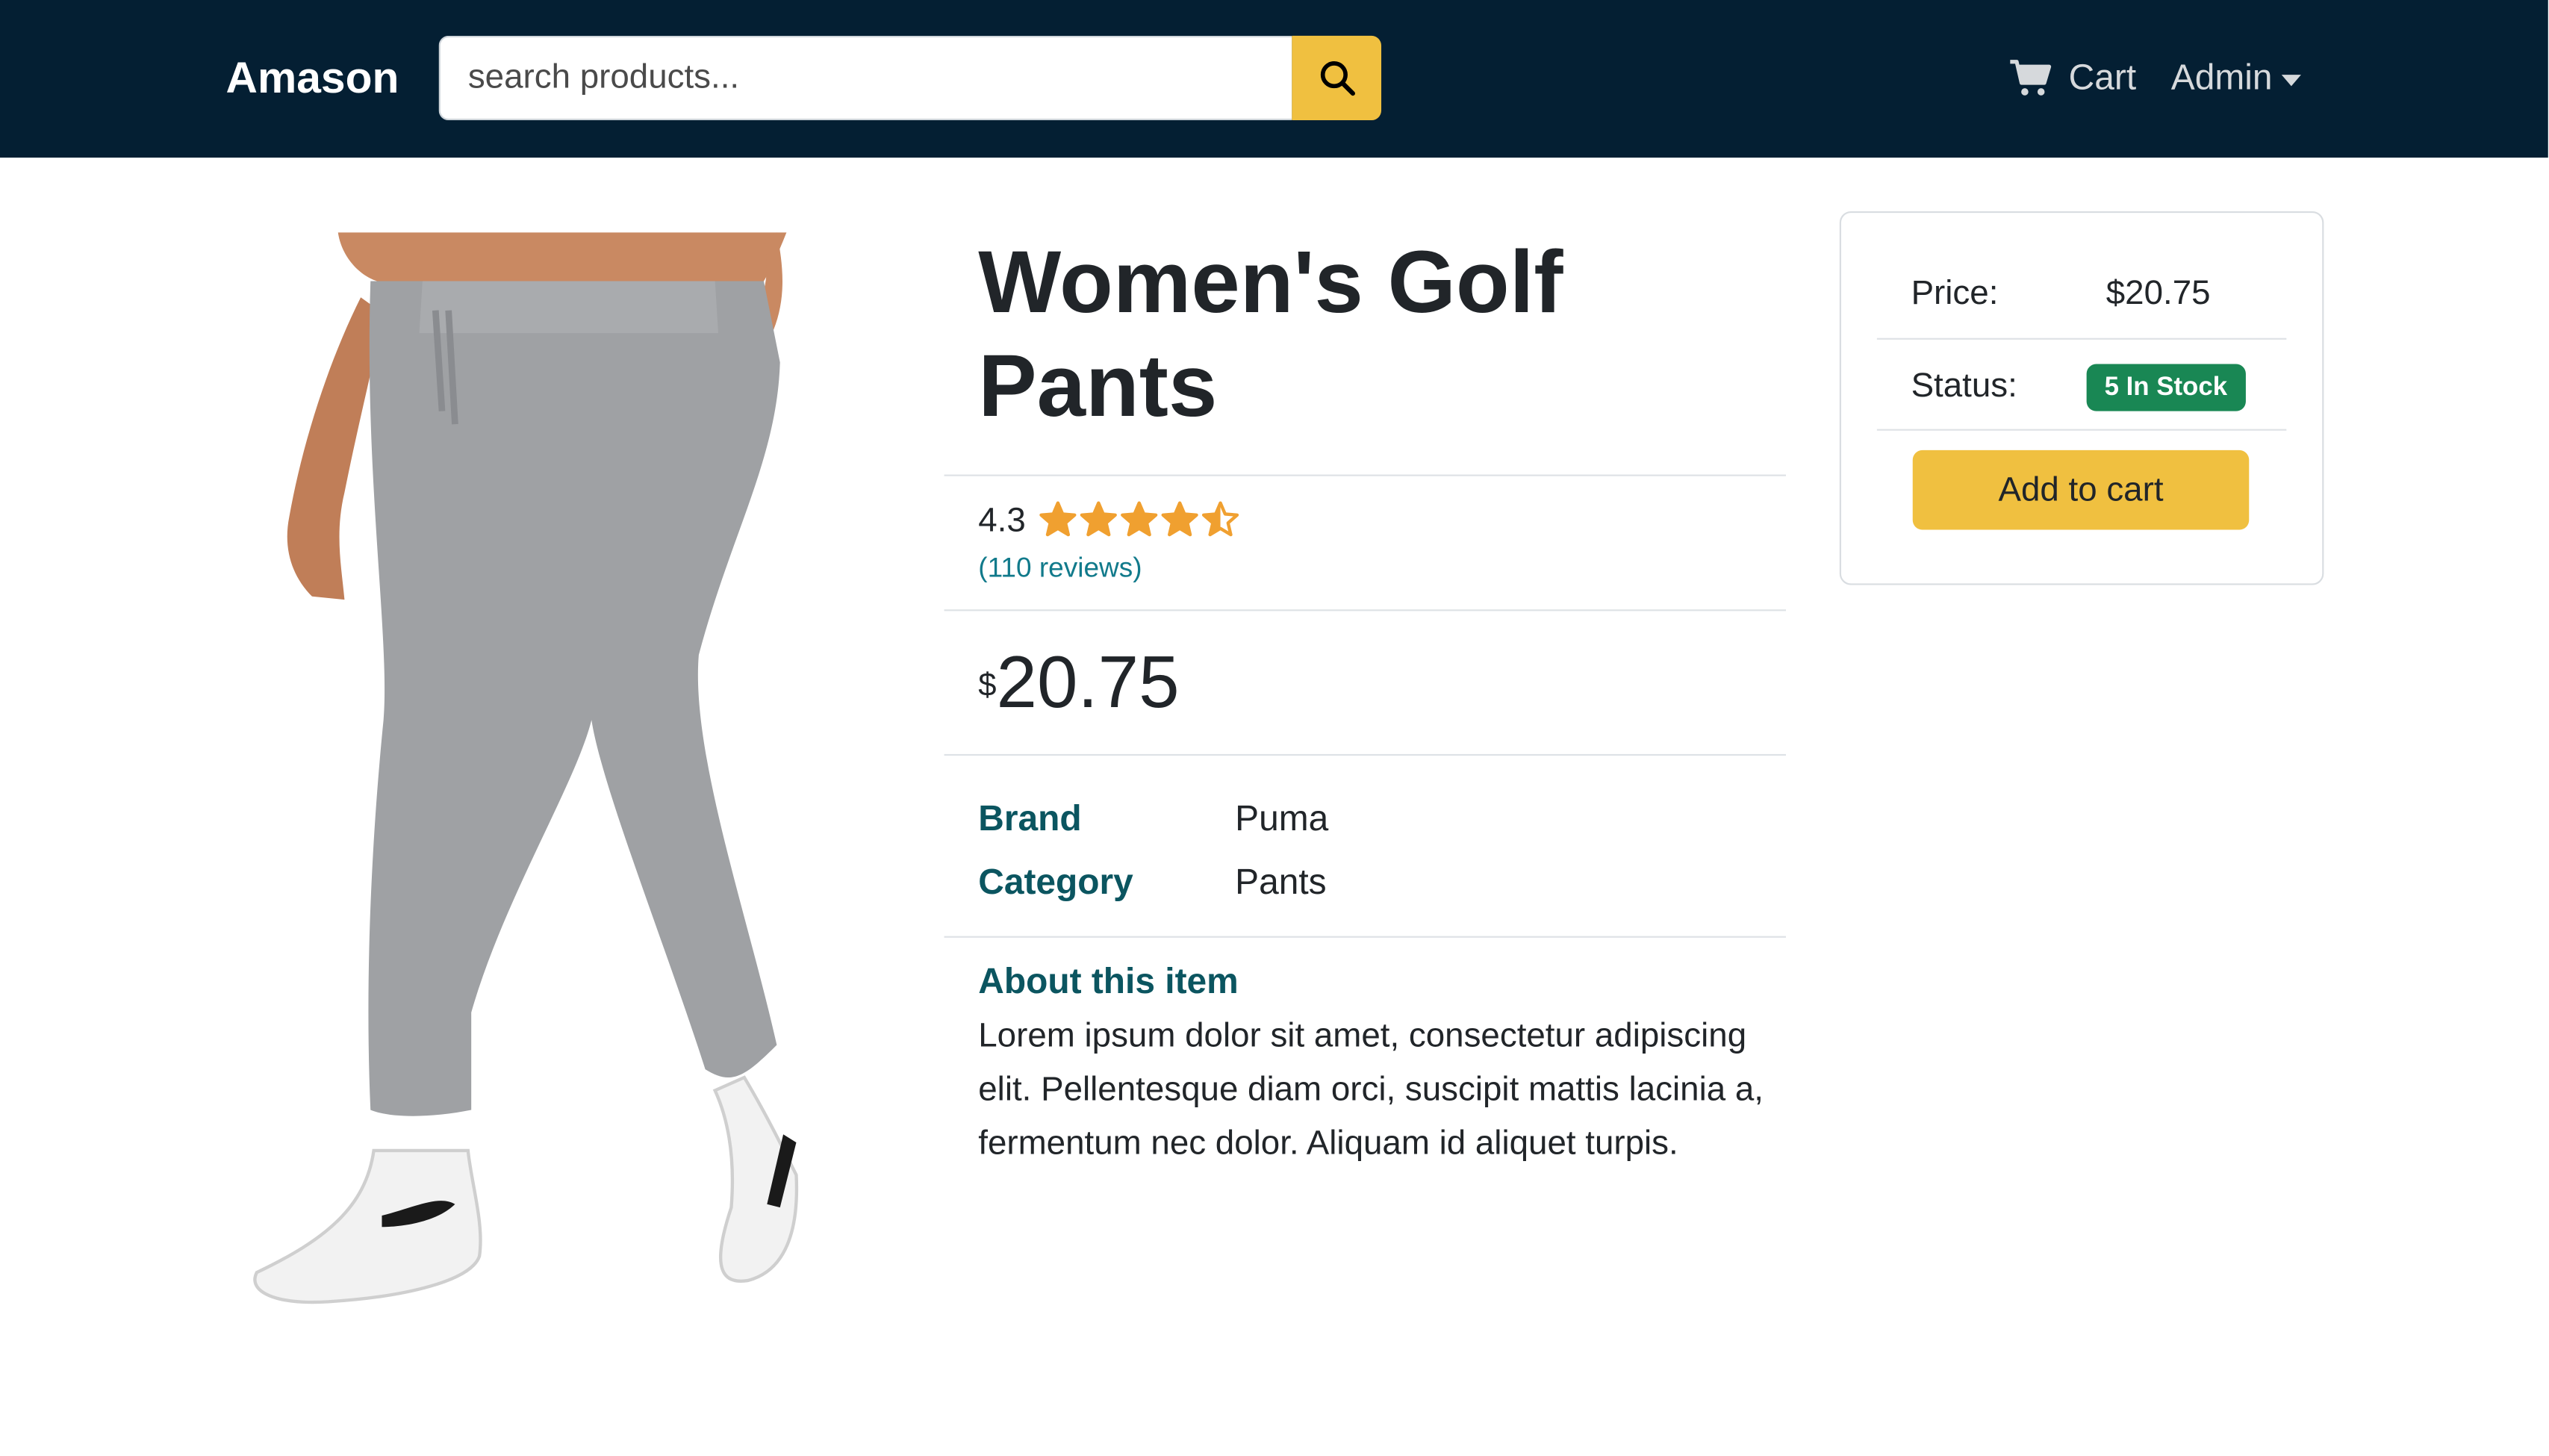  Describe the element at coordinates (2166, 387) in the screenshot. I see `status-badge: 5 In Stock` at that location.